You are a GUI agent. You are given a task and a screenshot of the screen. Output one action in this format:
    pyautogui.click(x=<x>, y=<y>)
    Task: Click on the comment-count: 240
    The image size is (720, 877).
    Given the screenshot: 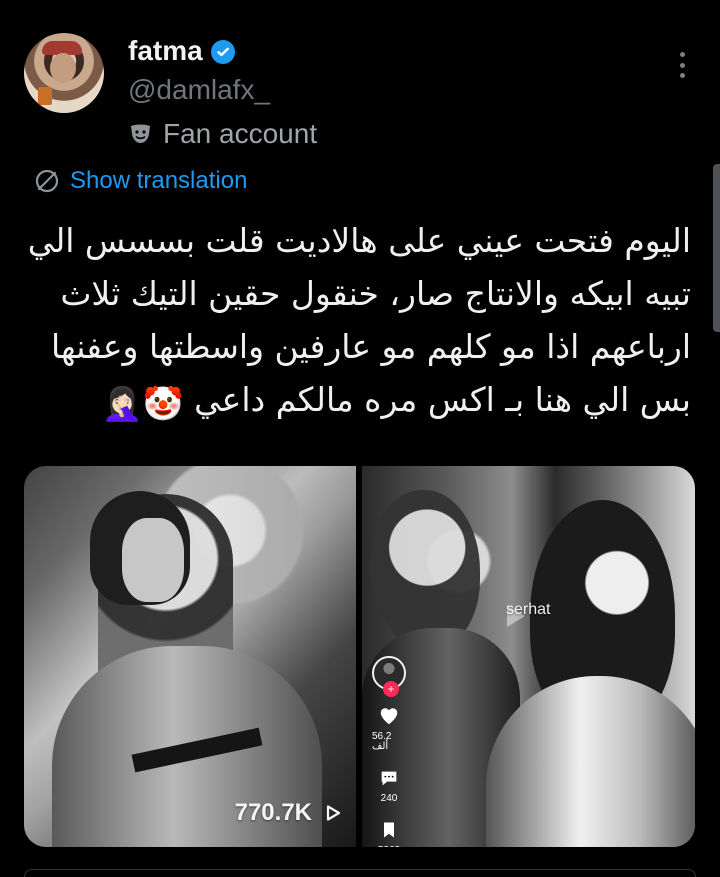 What is the action you would take?
    pyautogui.click(x=389, y=798)
    